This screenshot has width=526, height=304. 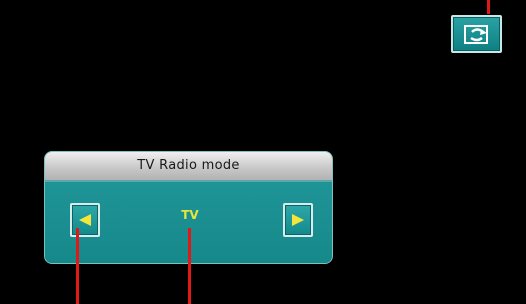 I want to click on previous-mode-button, so click(x=85, y=220).